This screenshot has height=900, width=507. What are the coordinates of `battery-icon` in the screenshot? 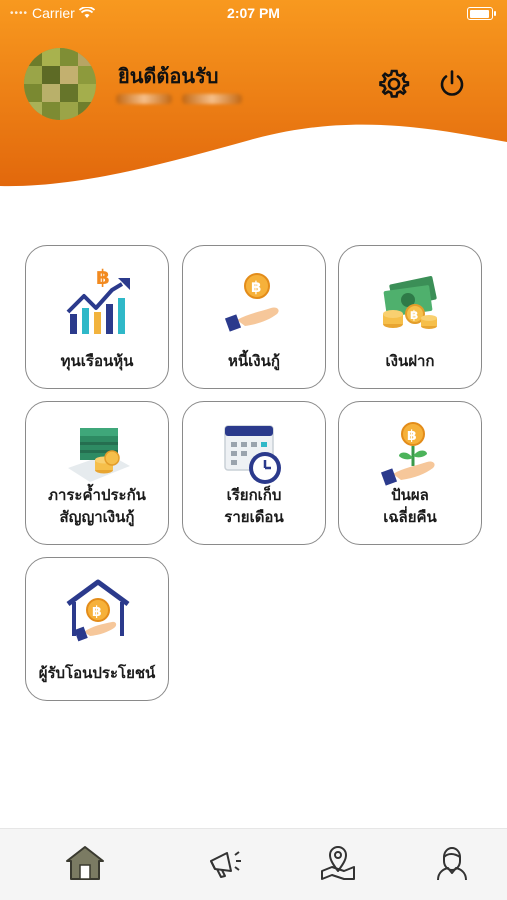 It's located at (481, 13).